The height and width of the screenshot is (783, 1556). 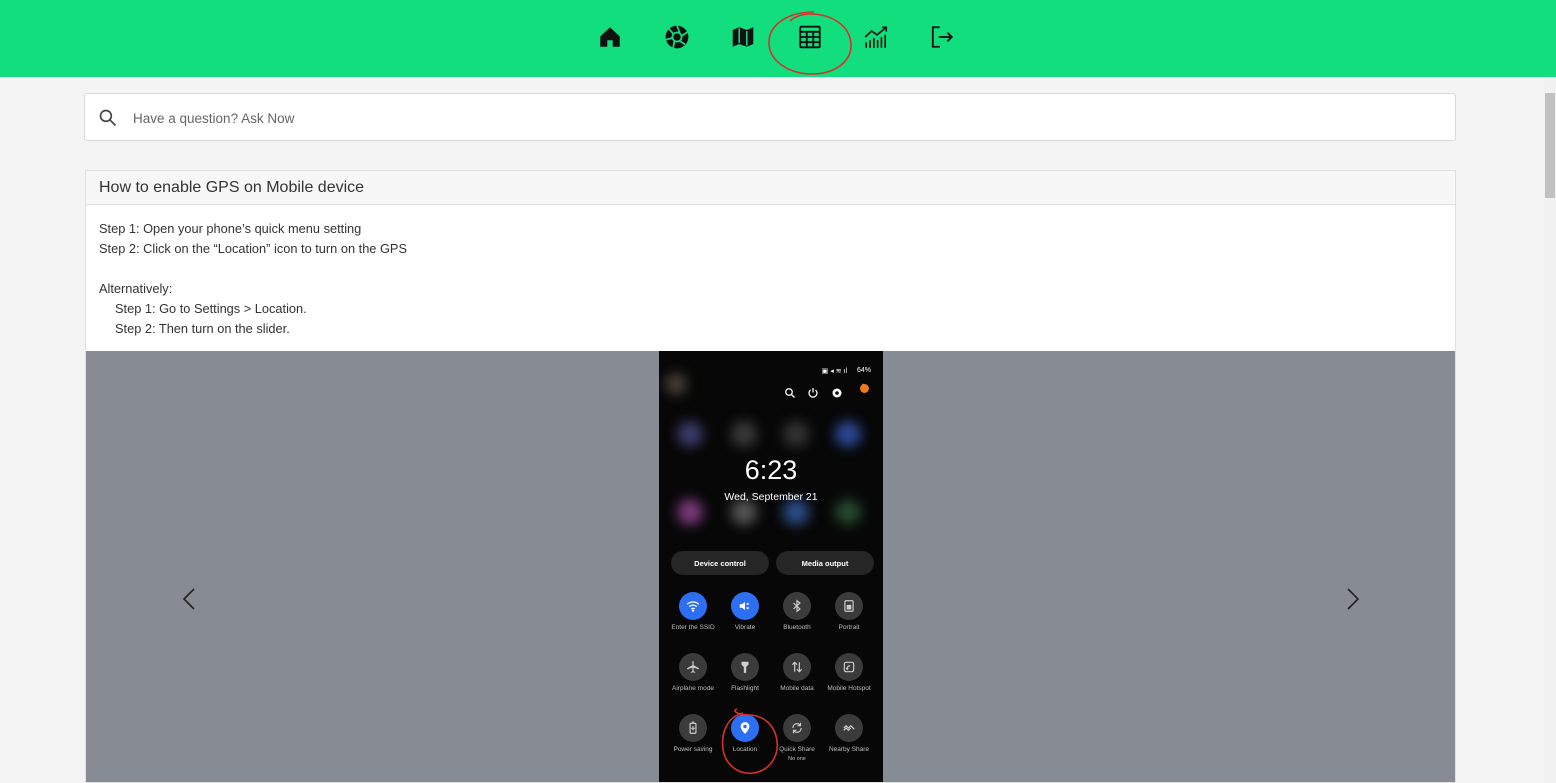 What do you see at coordinates (745, 688) in the screenshot?
I see `tile-label: Flashlight` at bounding box center [745, 688].